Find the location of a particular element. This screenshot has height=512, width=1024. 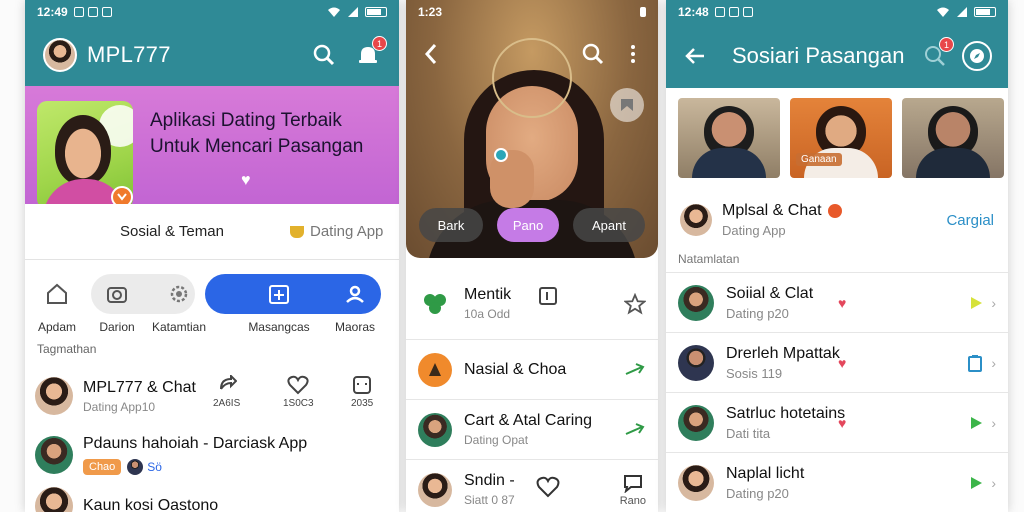

nav-item-label: Maoras is located at coordinates (354, 327).